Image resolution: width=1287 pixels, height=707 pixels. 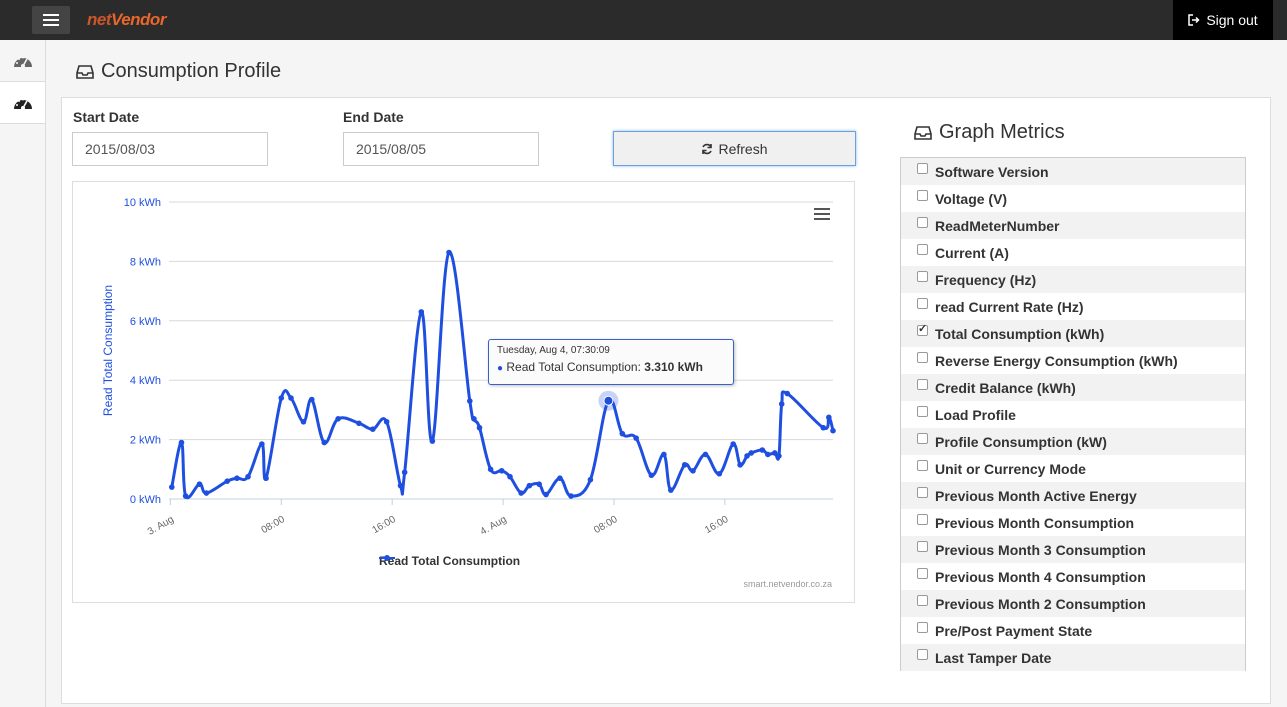 What do you see at coordinates (126, 20) in the screenshot?
I see `netvendor-logo: netVendor` at bounding box center [126, 20].